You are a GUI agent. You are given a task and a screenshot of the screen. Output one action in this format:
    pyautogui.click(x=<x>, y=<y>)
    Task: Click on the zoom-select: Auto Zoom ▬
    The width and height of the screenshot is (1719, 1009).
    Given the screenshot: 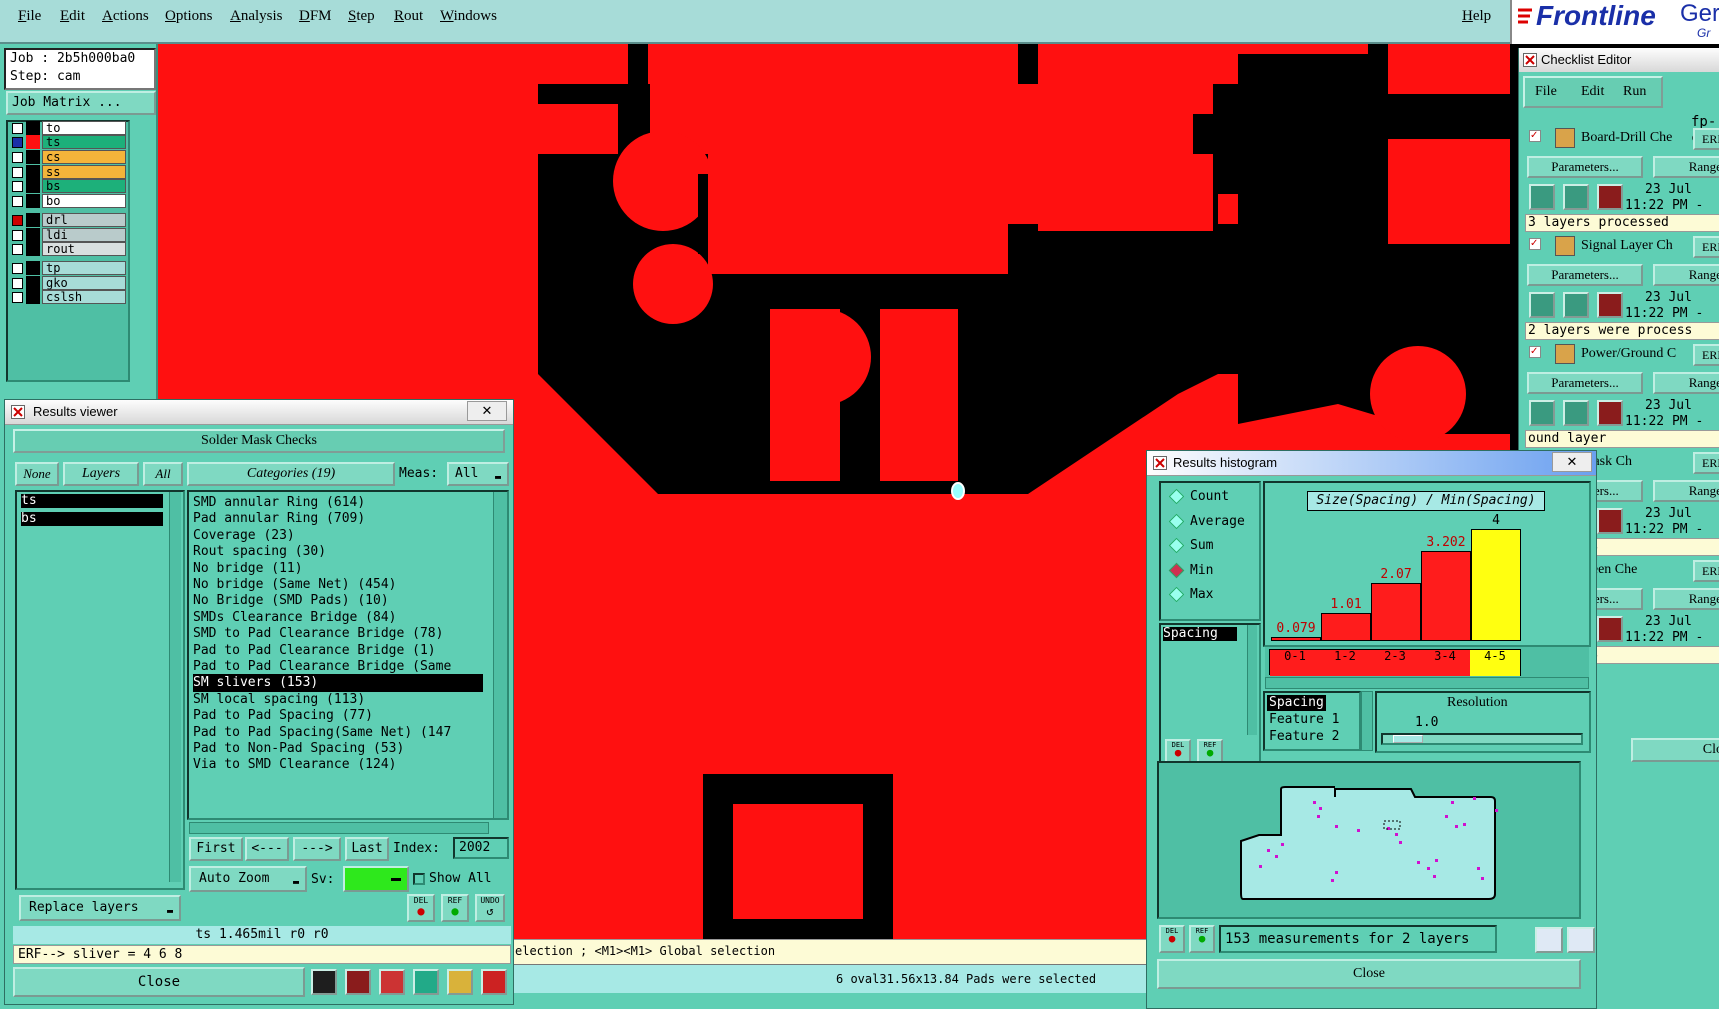 What is the action you would take?
    pyautogui.click(x=248, y=879)
    